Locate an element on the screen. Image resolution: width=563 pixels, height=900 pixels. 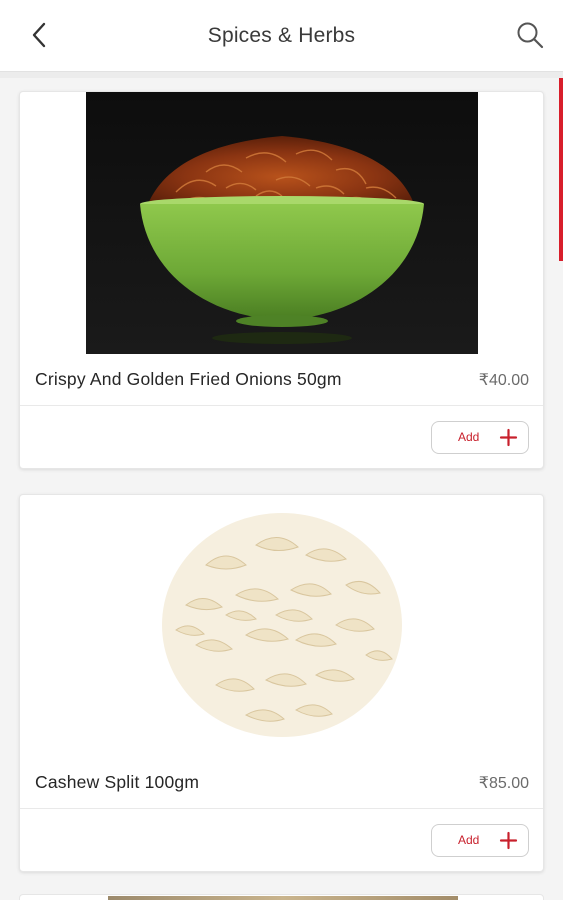
product-card-partial is located at coordinates (281, 897).